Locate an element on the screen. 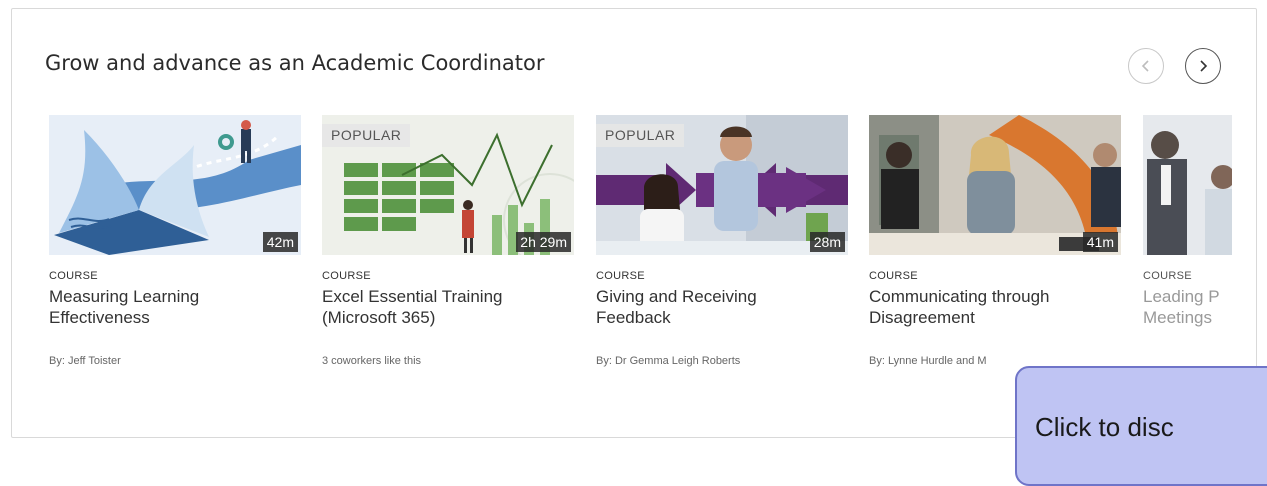 The image size is (1267, 486). course-thumbnail is located at coordinates (1187, 185).